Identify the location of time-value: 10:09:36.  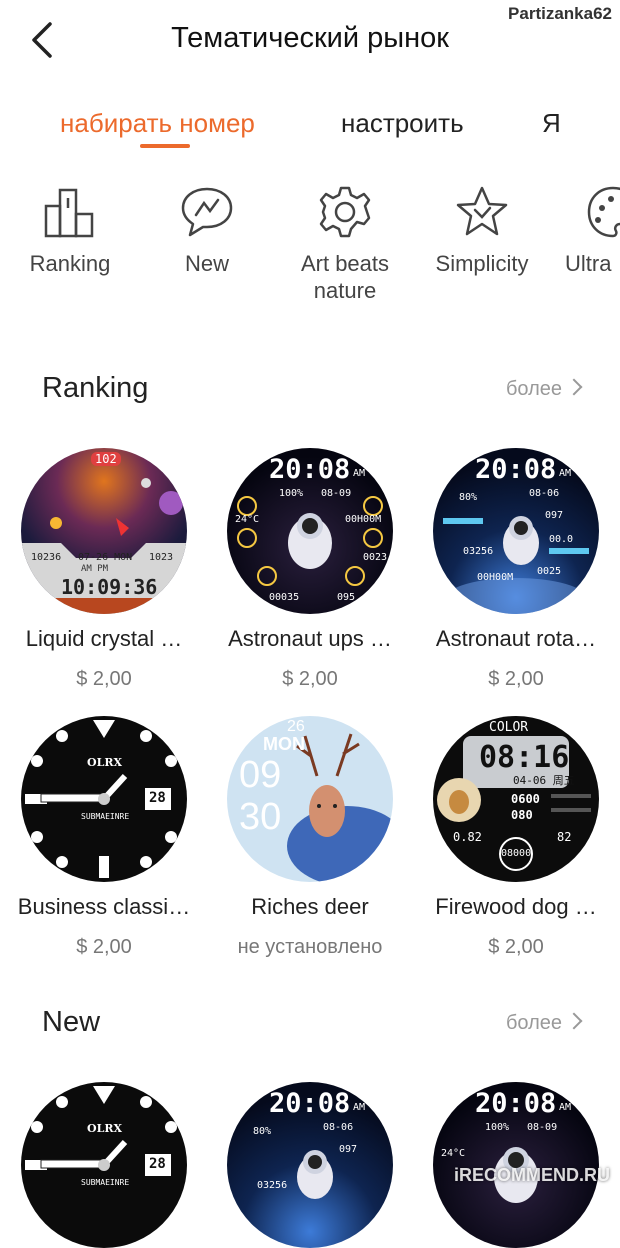
(109, 587).